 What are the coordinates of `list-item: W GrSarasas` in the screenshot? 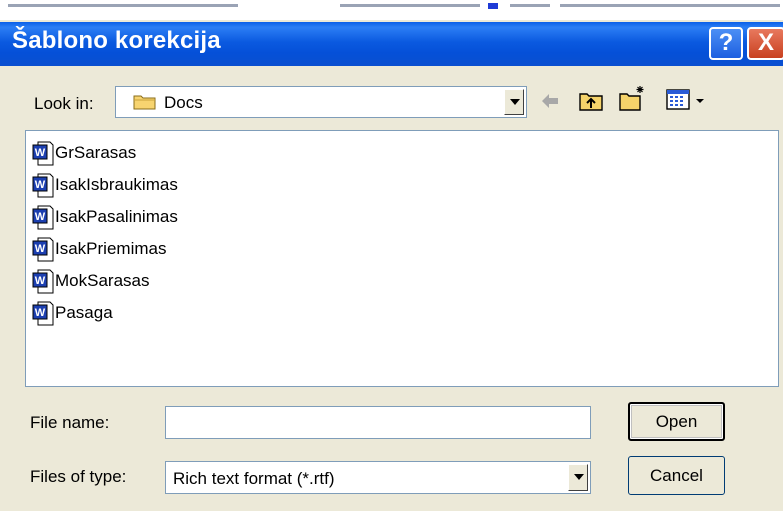 It's located at (84, 153).